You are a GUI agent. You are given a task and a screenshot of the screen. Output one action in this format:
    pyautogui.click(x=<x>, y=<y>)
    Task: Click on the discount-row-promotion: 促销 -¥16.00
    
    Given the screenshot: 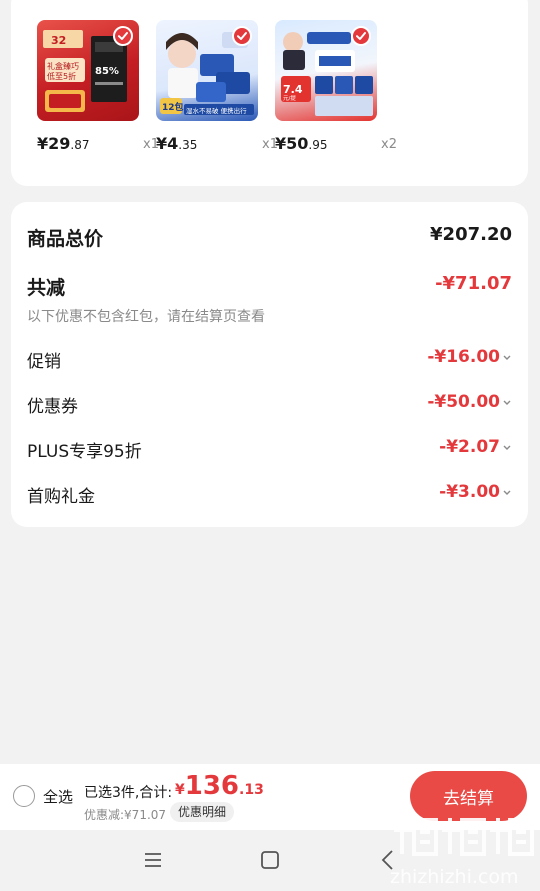 What is the action you would take?
    pyautogui.click(x=269, y=359)
    